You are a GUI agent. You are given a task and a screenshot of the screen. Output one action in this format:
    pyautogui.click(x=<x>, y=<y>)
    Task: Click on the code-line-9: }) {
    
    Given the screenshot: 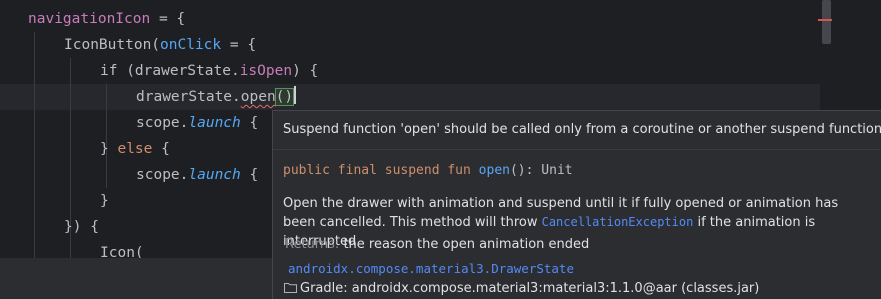 What is the action you would take?
    pyautogui.click(x=81, y=227)
    